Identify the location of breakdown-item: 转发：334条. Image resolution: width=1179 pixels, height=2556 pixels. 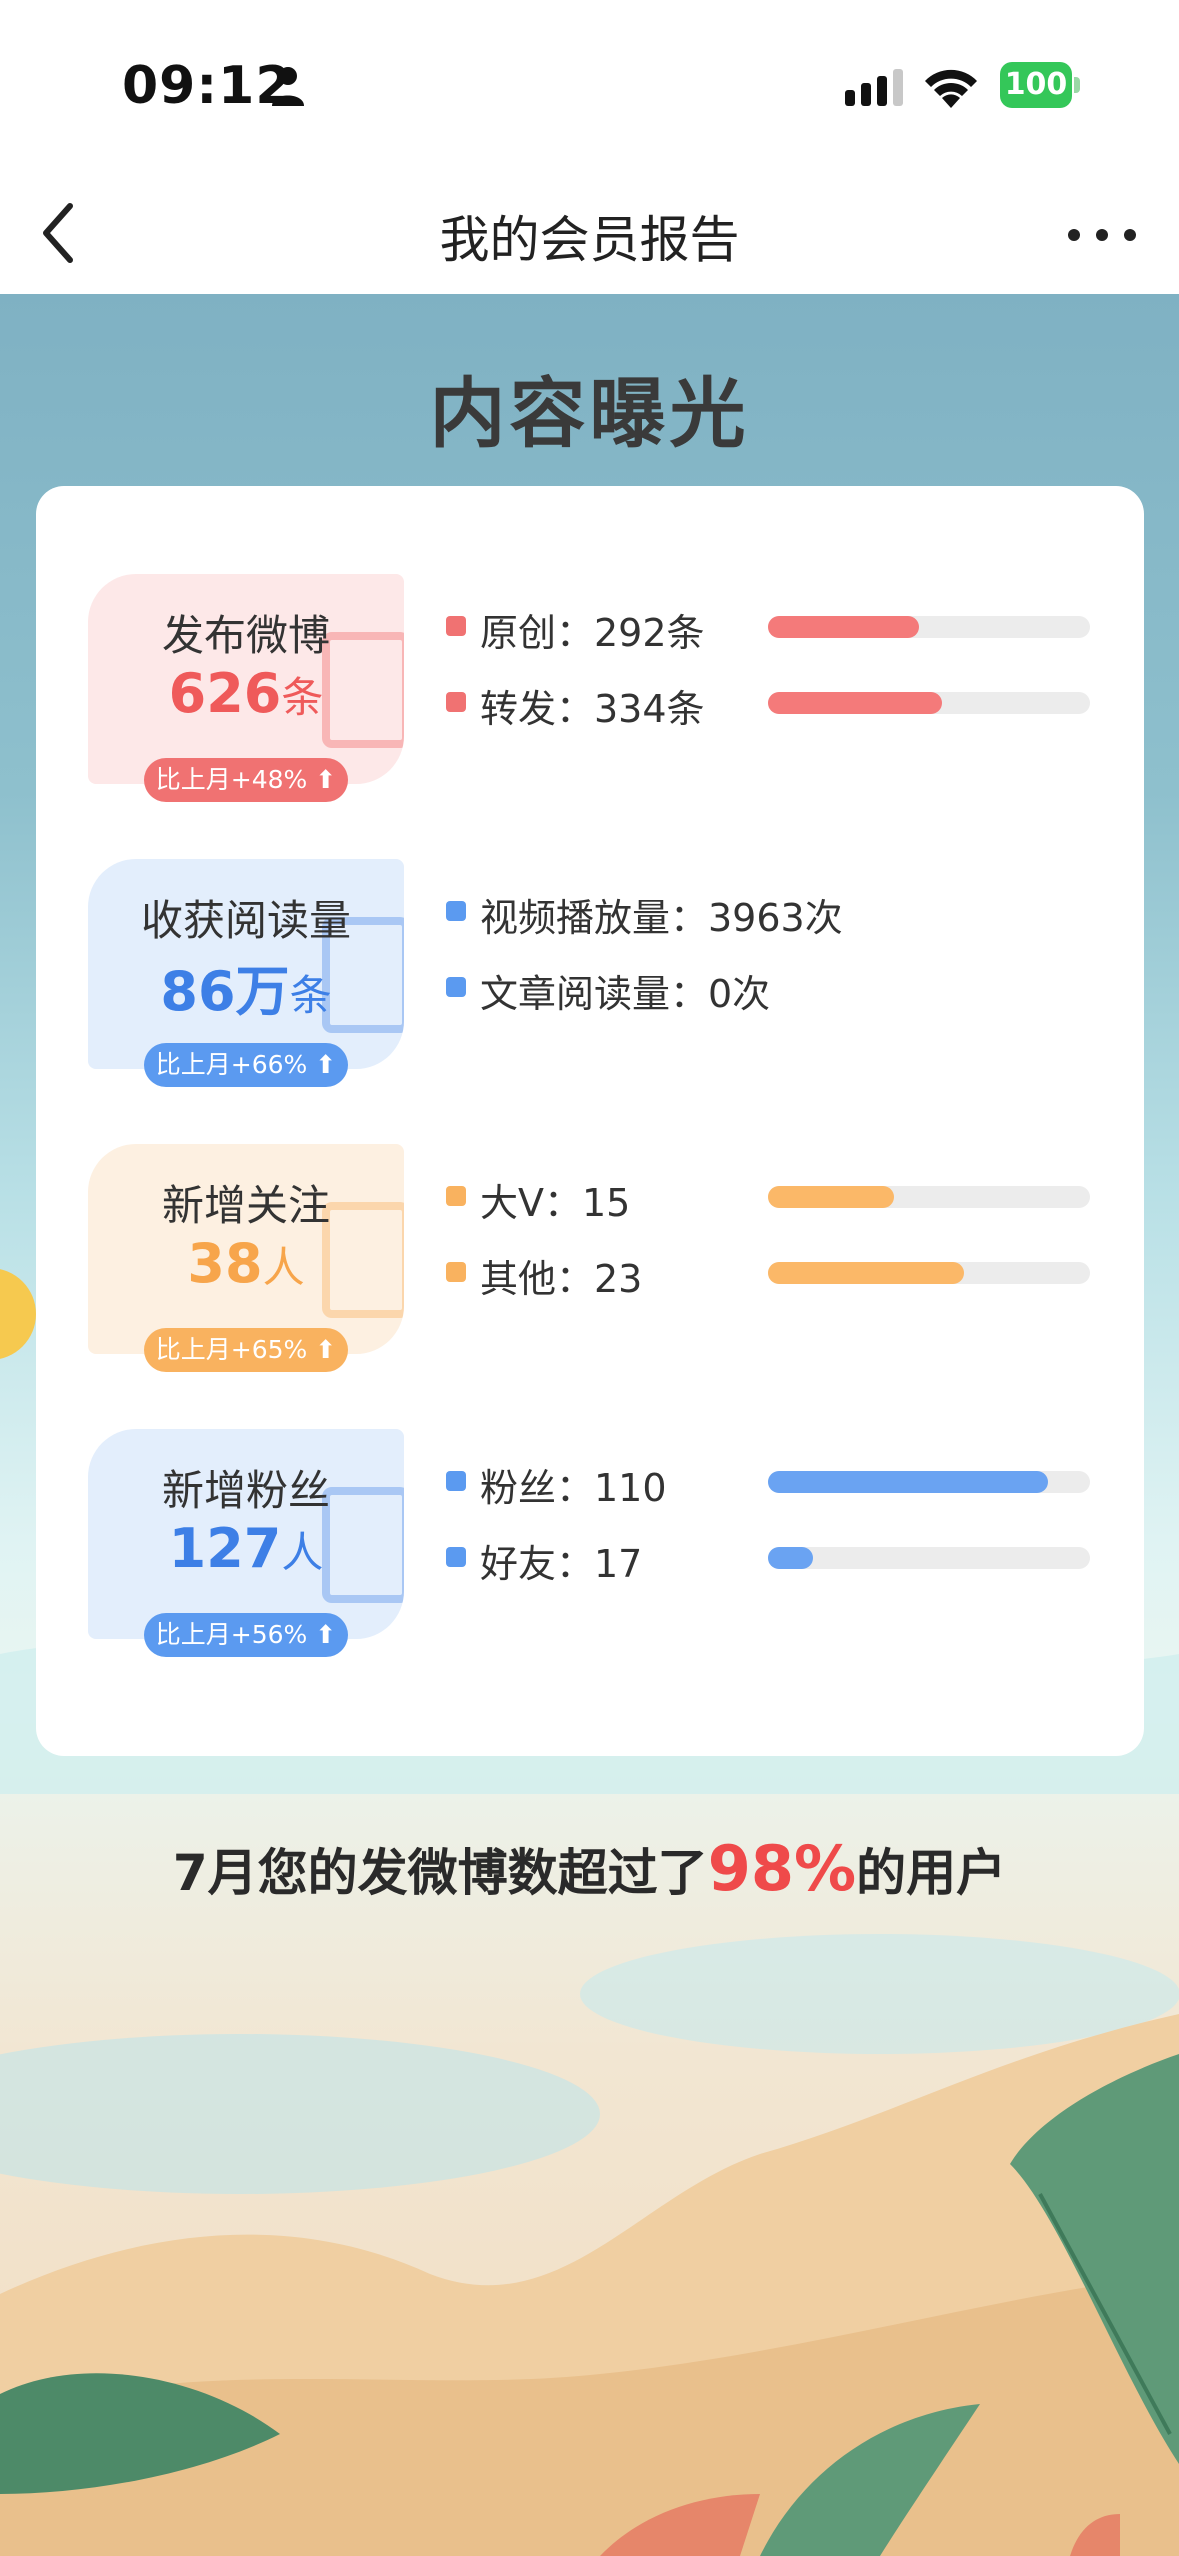
(786, 702).